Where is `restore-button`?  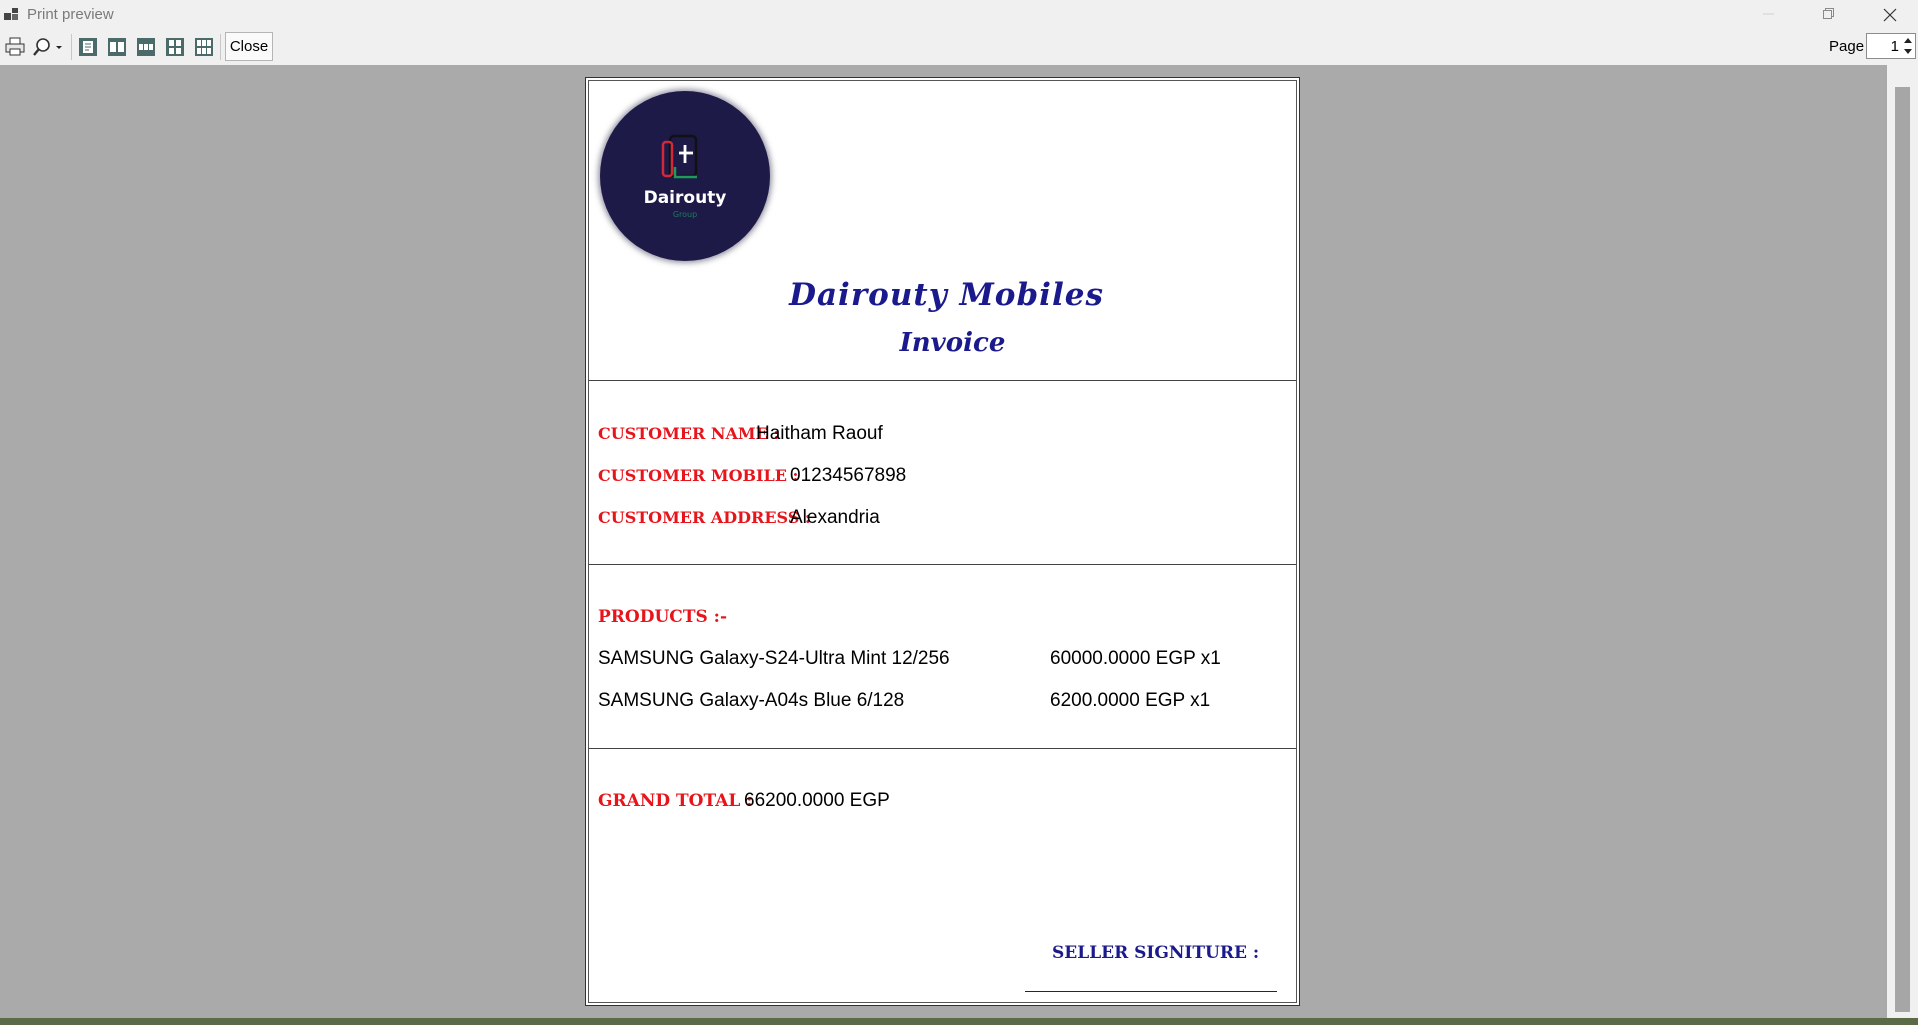
restore-button is located at coordinates (1829, 14).